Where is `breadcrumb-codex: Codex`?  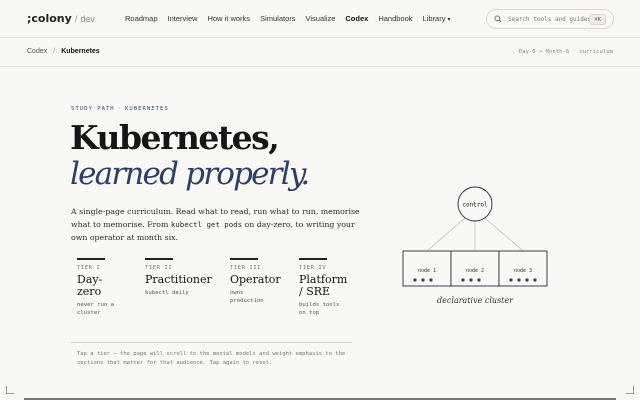
breadcrumb-codex: Codex is located at coordinates (37, 51).